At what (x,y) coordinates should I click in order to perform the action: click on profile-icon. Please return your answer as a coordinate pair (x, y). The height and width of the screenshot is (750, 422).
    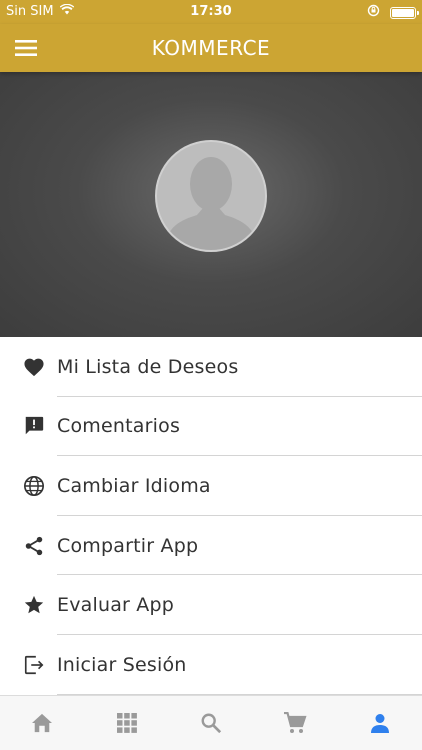
    Looking at the image, I should click on (379, 723).